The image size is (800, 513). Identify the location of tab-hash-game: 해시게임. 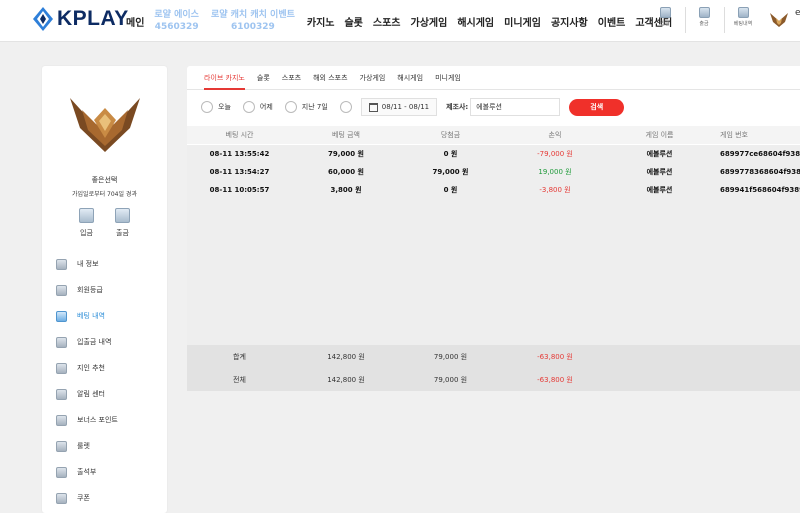
(410, 78).